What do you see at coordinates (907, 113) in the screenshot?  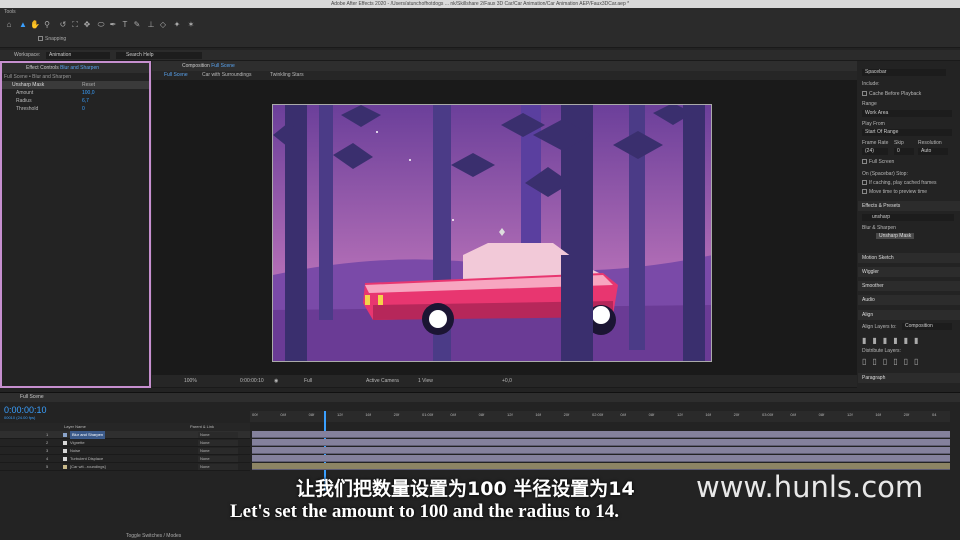 I see `range-select: Work Area` at bounding box center [907, 113].